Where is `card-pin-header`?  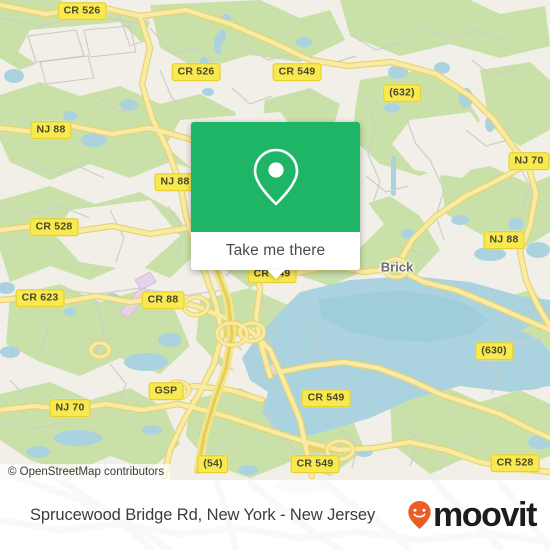
card-pin-header is located at coordinates (275, 177).